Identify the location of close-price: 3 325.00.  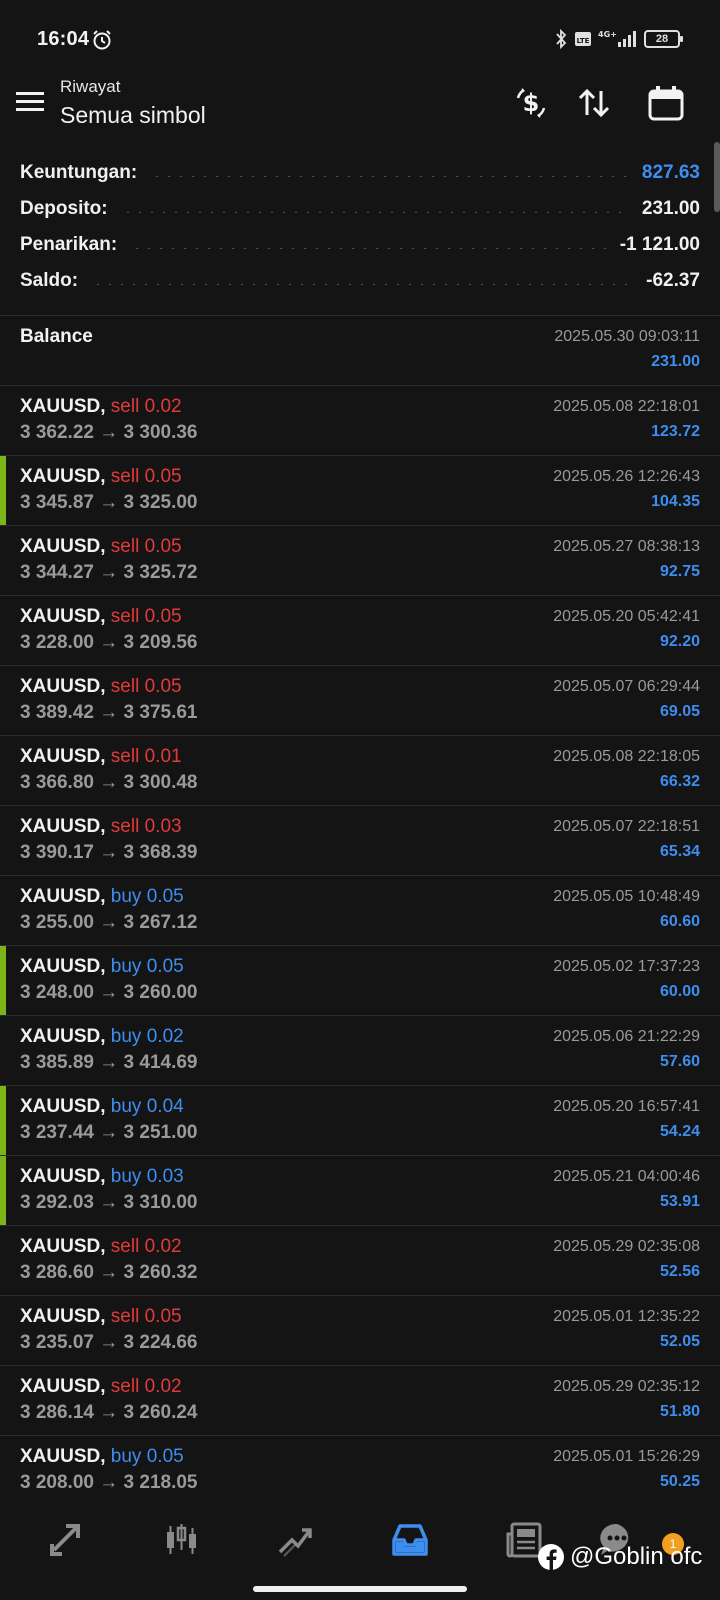
(160, 502).